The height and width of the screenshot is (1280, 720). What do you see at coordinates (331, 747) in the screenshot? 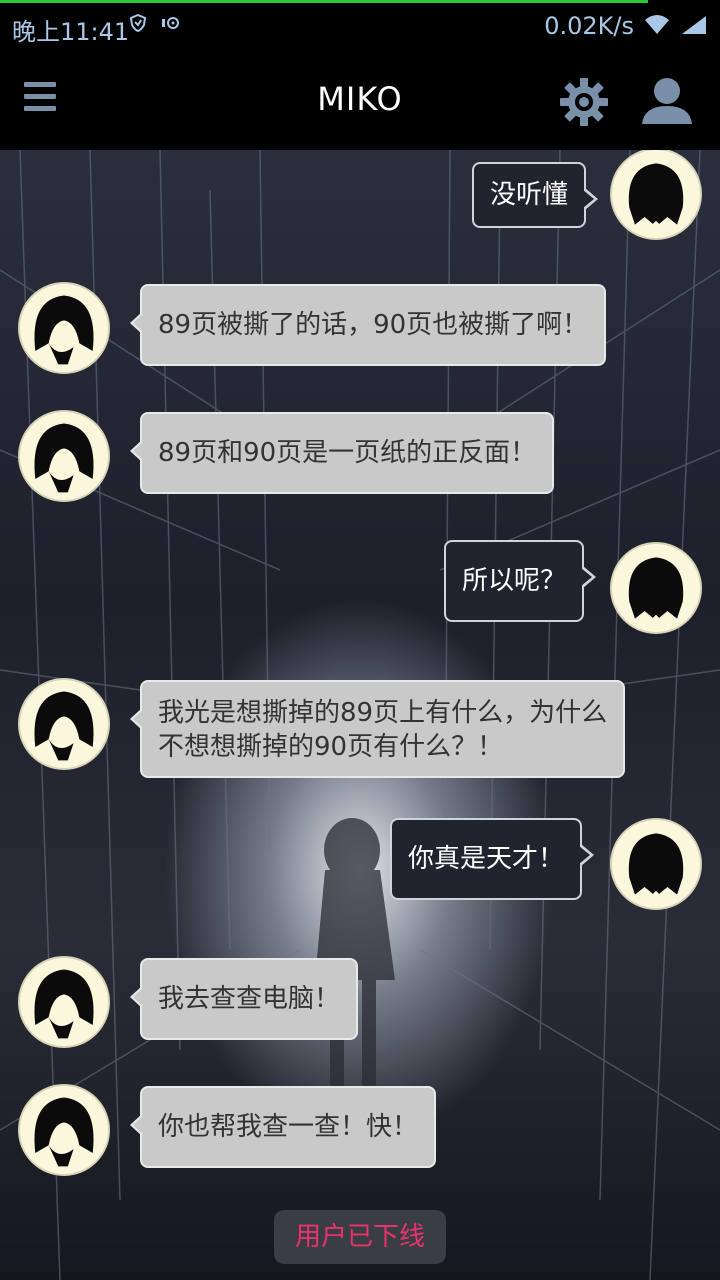
I see `message-text: 不想想撕掉的90页有什么？！` at bounding box center [331, 747].